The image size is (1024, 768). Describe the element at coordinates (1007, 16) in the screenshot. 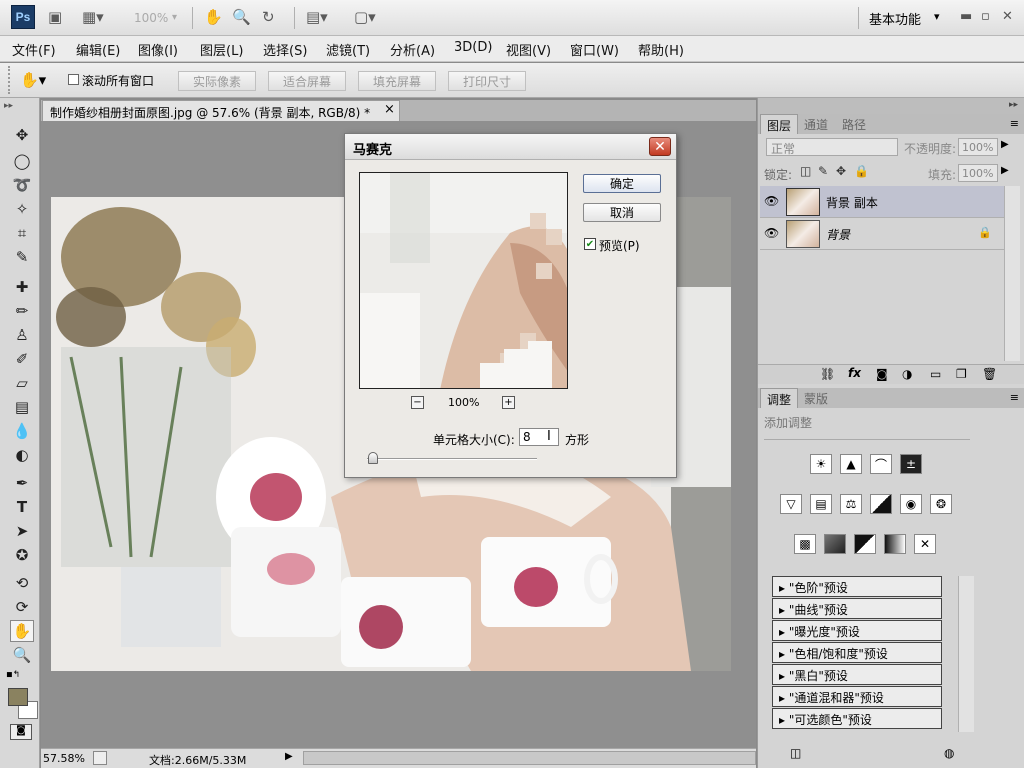

I see `close-window-icon: ✕` at that location.